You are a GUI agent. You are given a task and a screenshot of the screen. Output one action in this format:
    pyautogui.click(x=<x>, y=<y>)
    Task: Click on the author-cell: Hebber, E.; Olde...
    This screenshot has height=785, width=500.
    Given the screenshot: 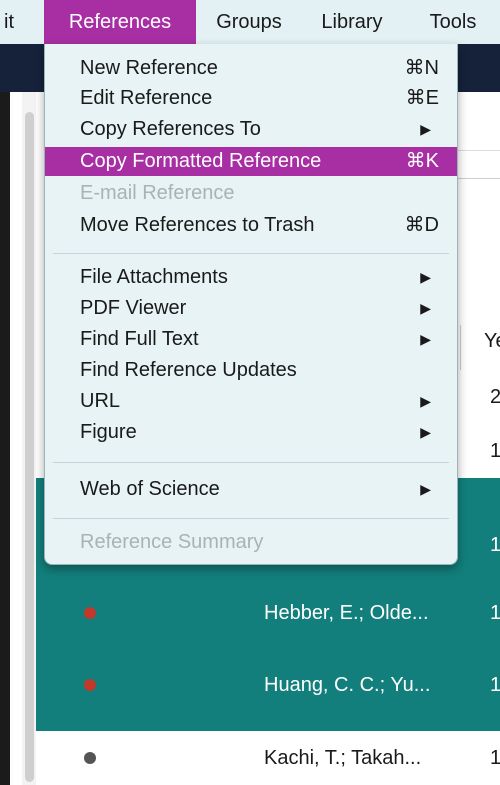 What is the action you would take?
    pyautogui.click(x=346, y=613)
    